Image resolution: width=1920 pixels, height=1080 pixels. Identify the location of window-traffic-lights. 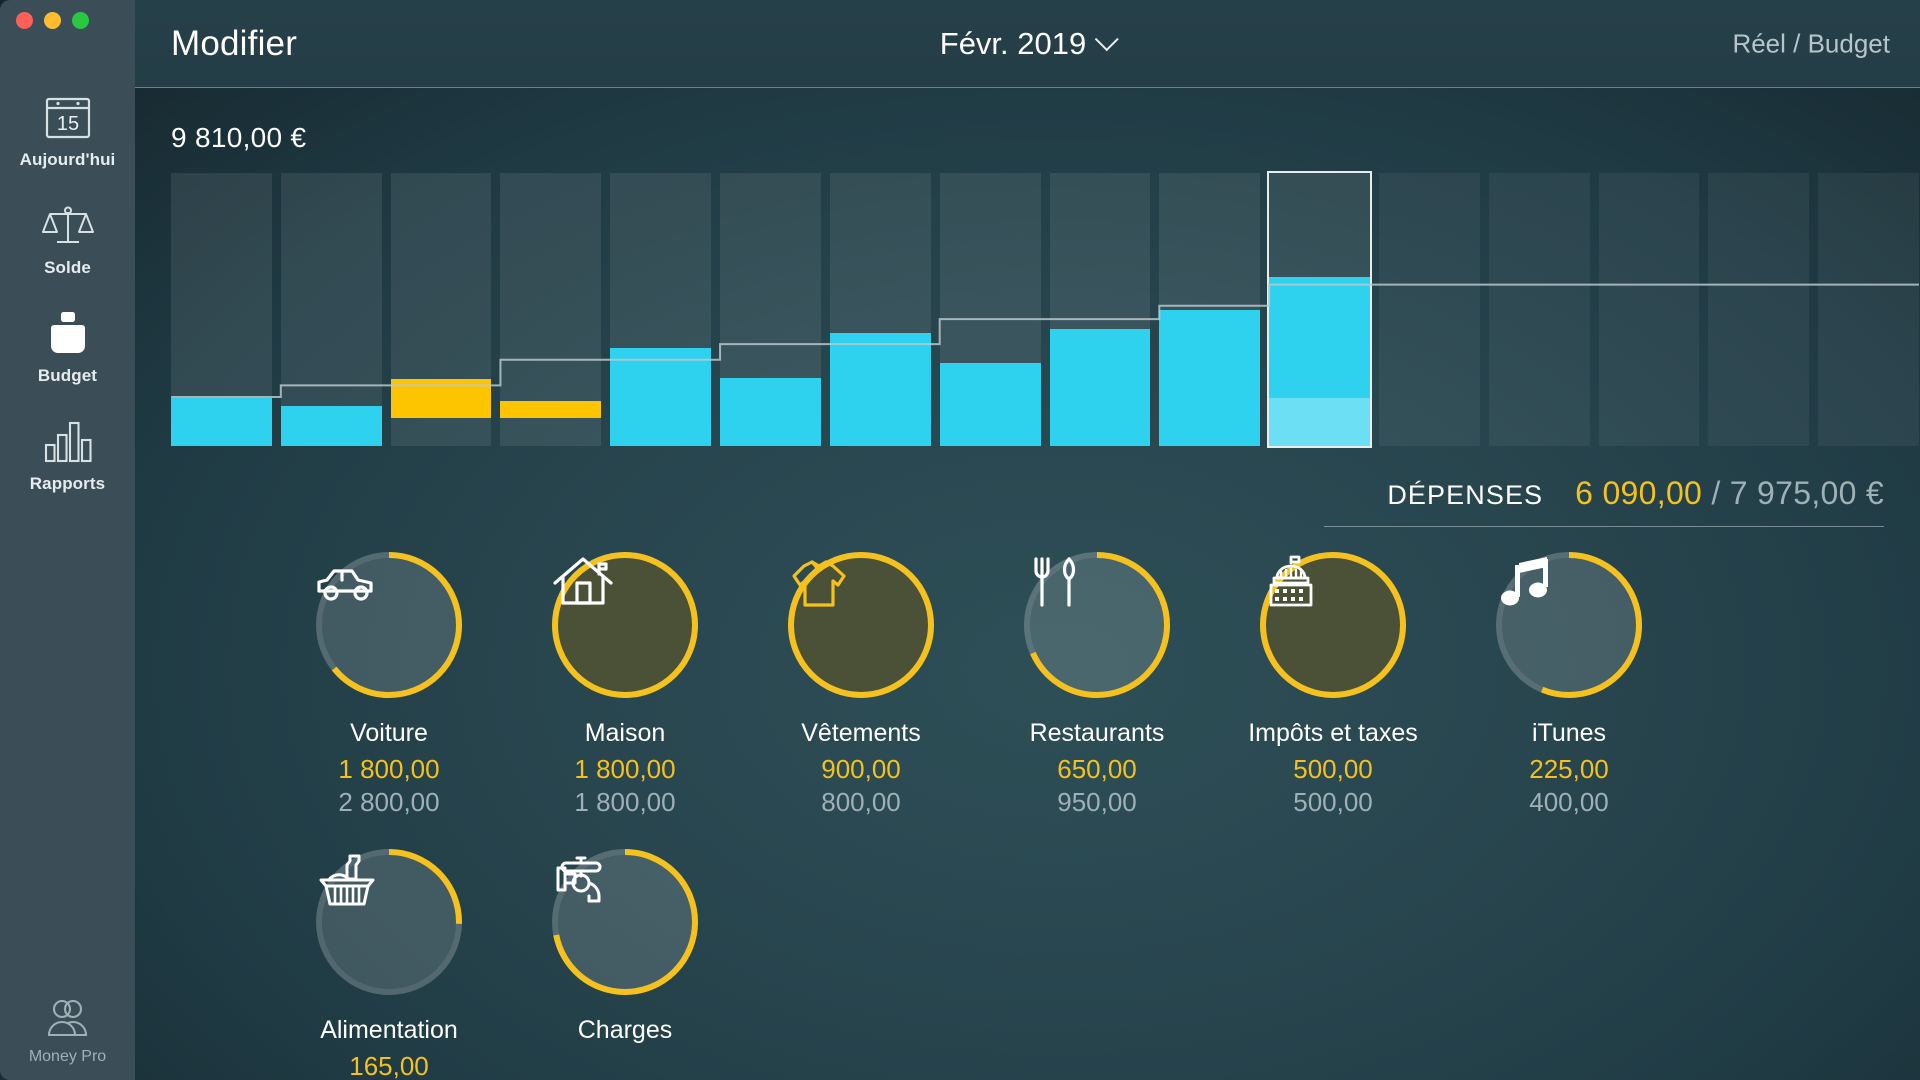
(52, 20).